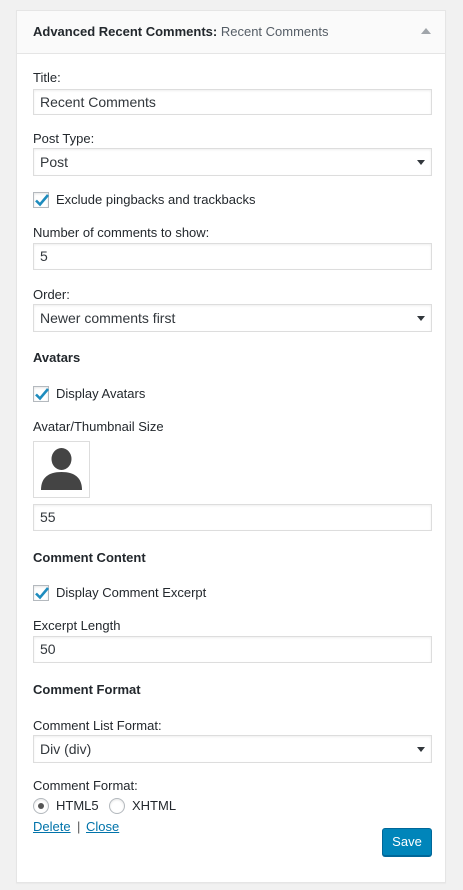 The image size is (463, 890). I want to click on avatar-size-input: 55, so click(232, 517).